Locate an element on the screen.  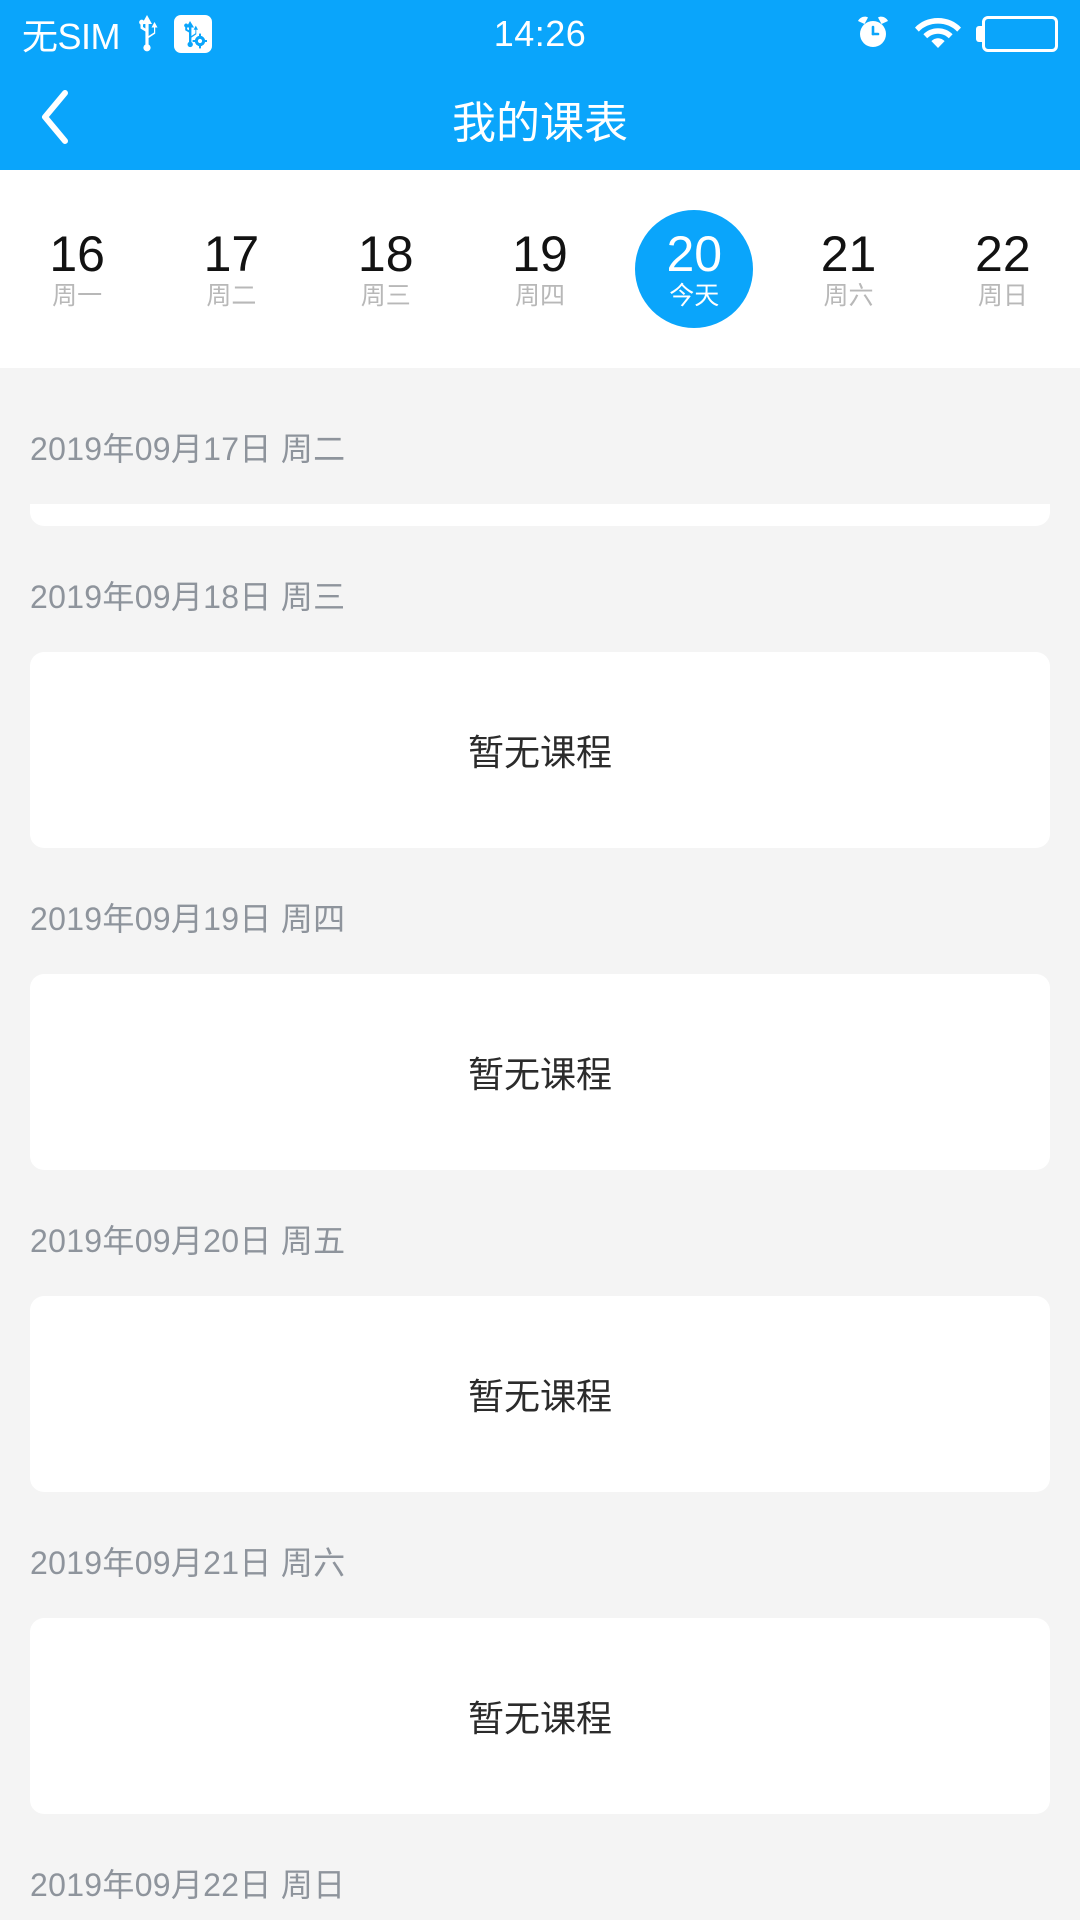
day-inner: 16 周一 is located at coordinates (77, 269).